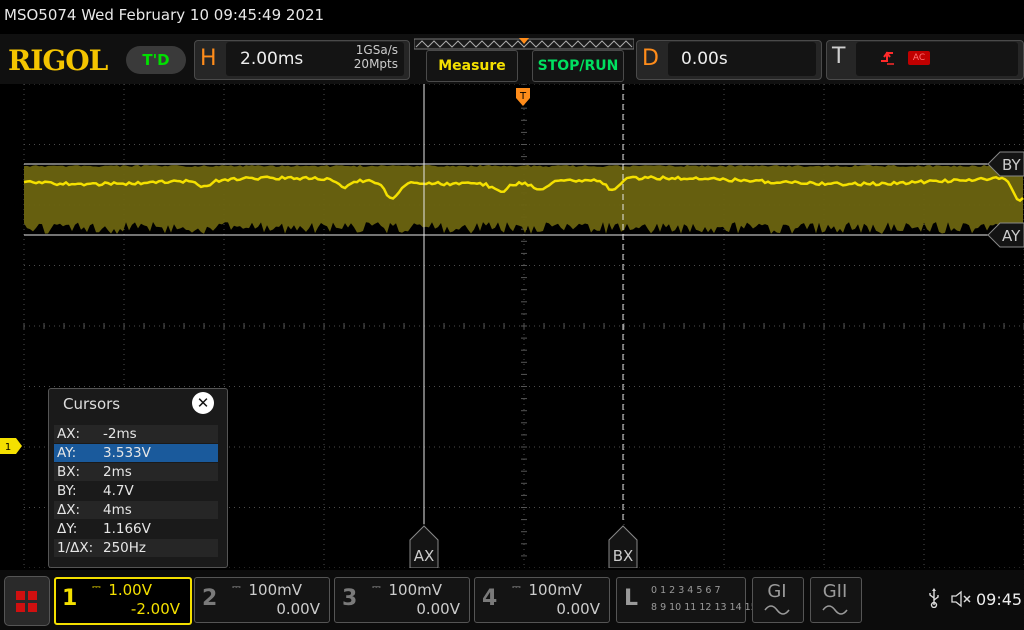 The width and height of the screenshot is (1024, 630). What do you see at coordinates (155, 609) in the screenshot?
I see `channel-1-offset: -2.00V` at bounding box center [155, 609].